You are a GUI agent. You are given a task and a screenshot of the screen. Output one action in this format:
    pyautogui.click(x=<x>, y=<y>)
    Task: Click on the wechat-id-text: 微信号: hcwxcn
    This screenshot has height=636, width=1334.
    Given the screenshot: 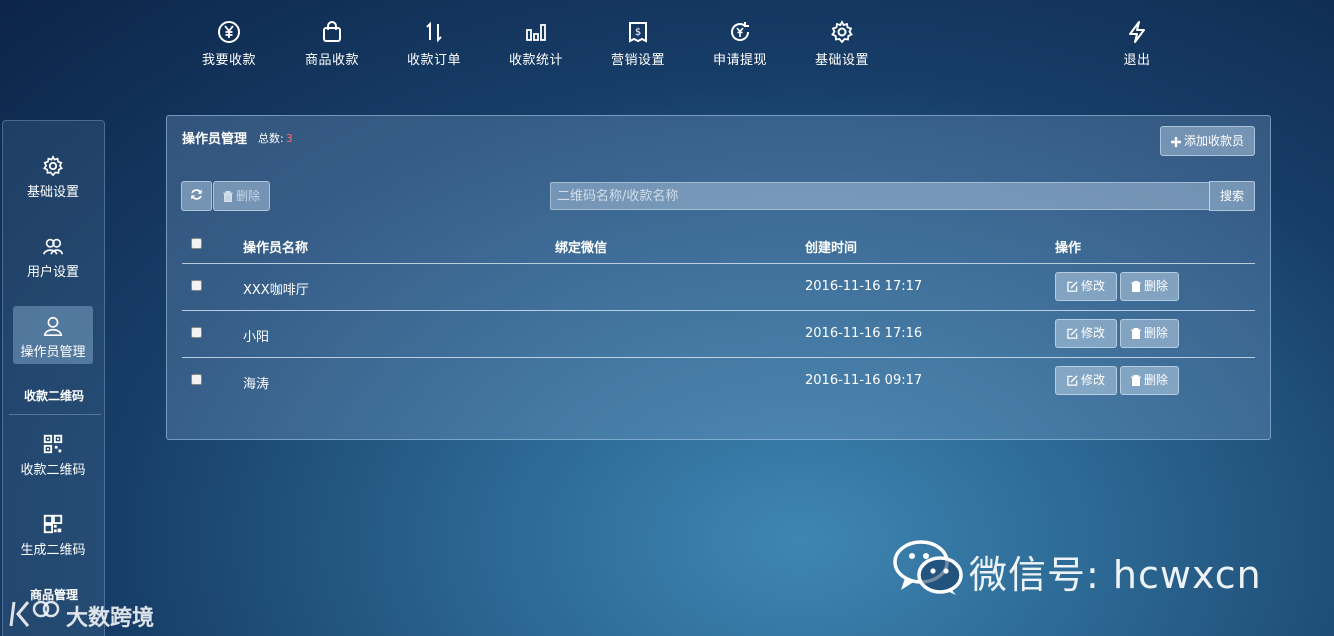 What is the action you would take?
    pyautogui.click(x=1115, y=575)
    